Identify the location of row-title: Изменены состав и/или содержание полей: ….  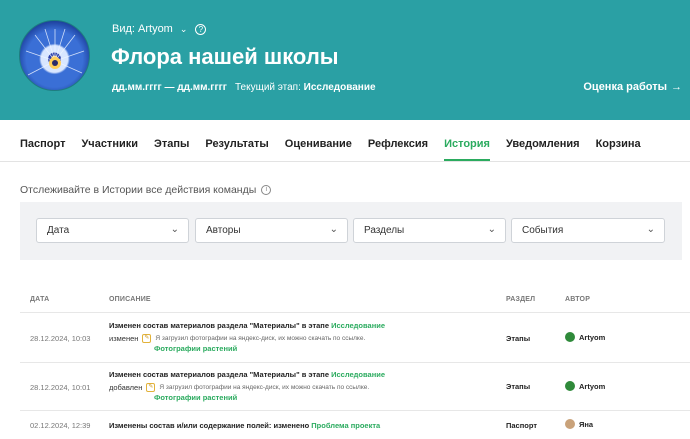
(244, 425).